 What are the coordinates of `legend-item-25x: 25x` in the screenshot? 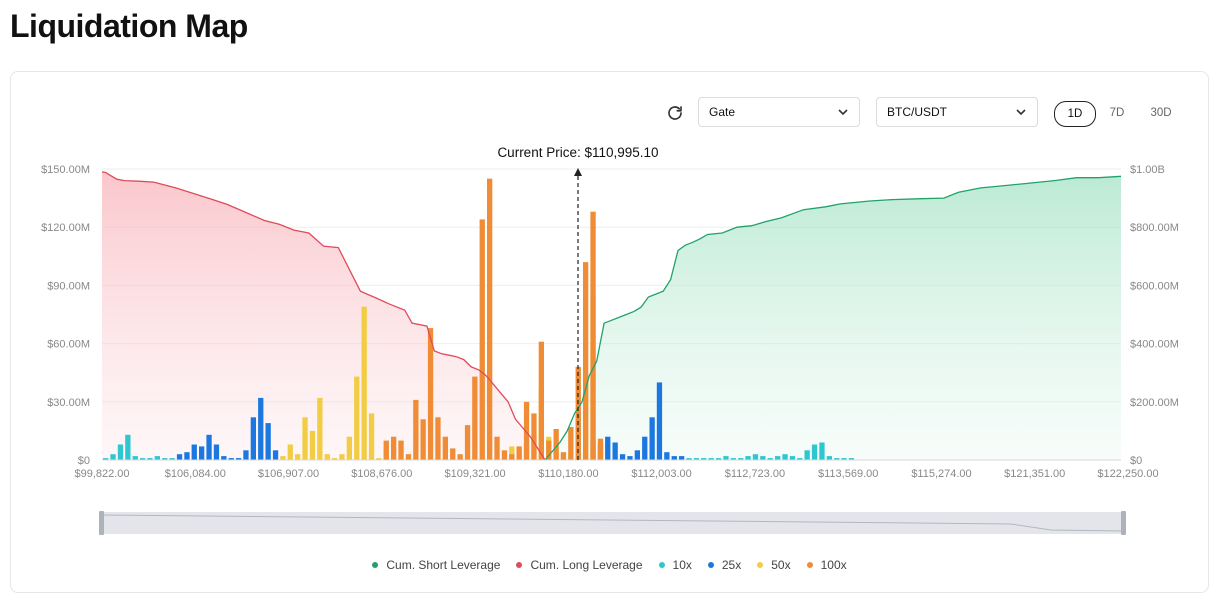 It's located at (724, 565).